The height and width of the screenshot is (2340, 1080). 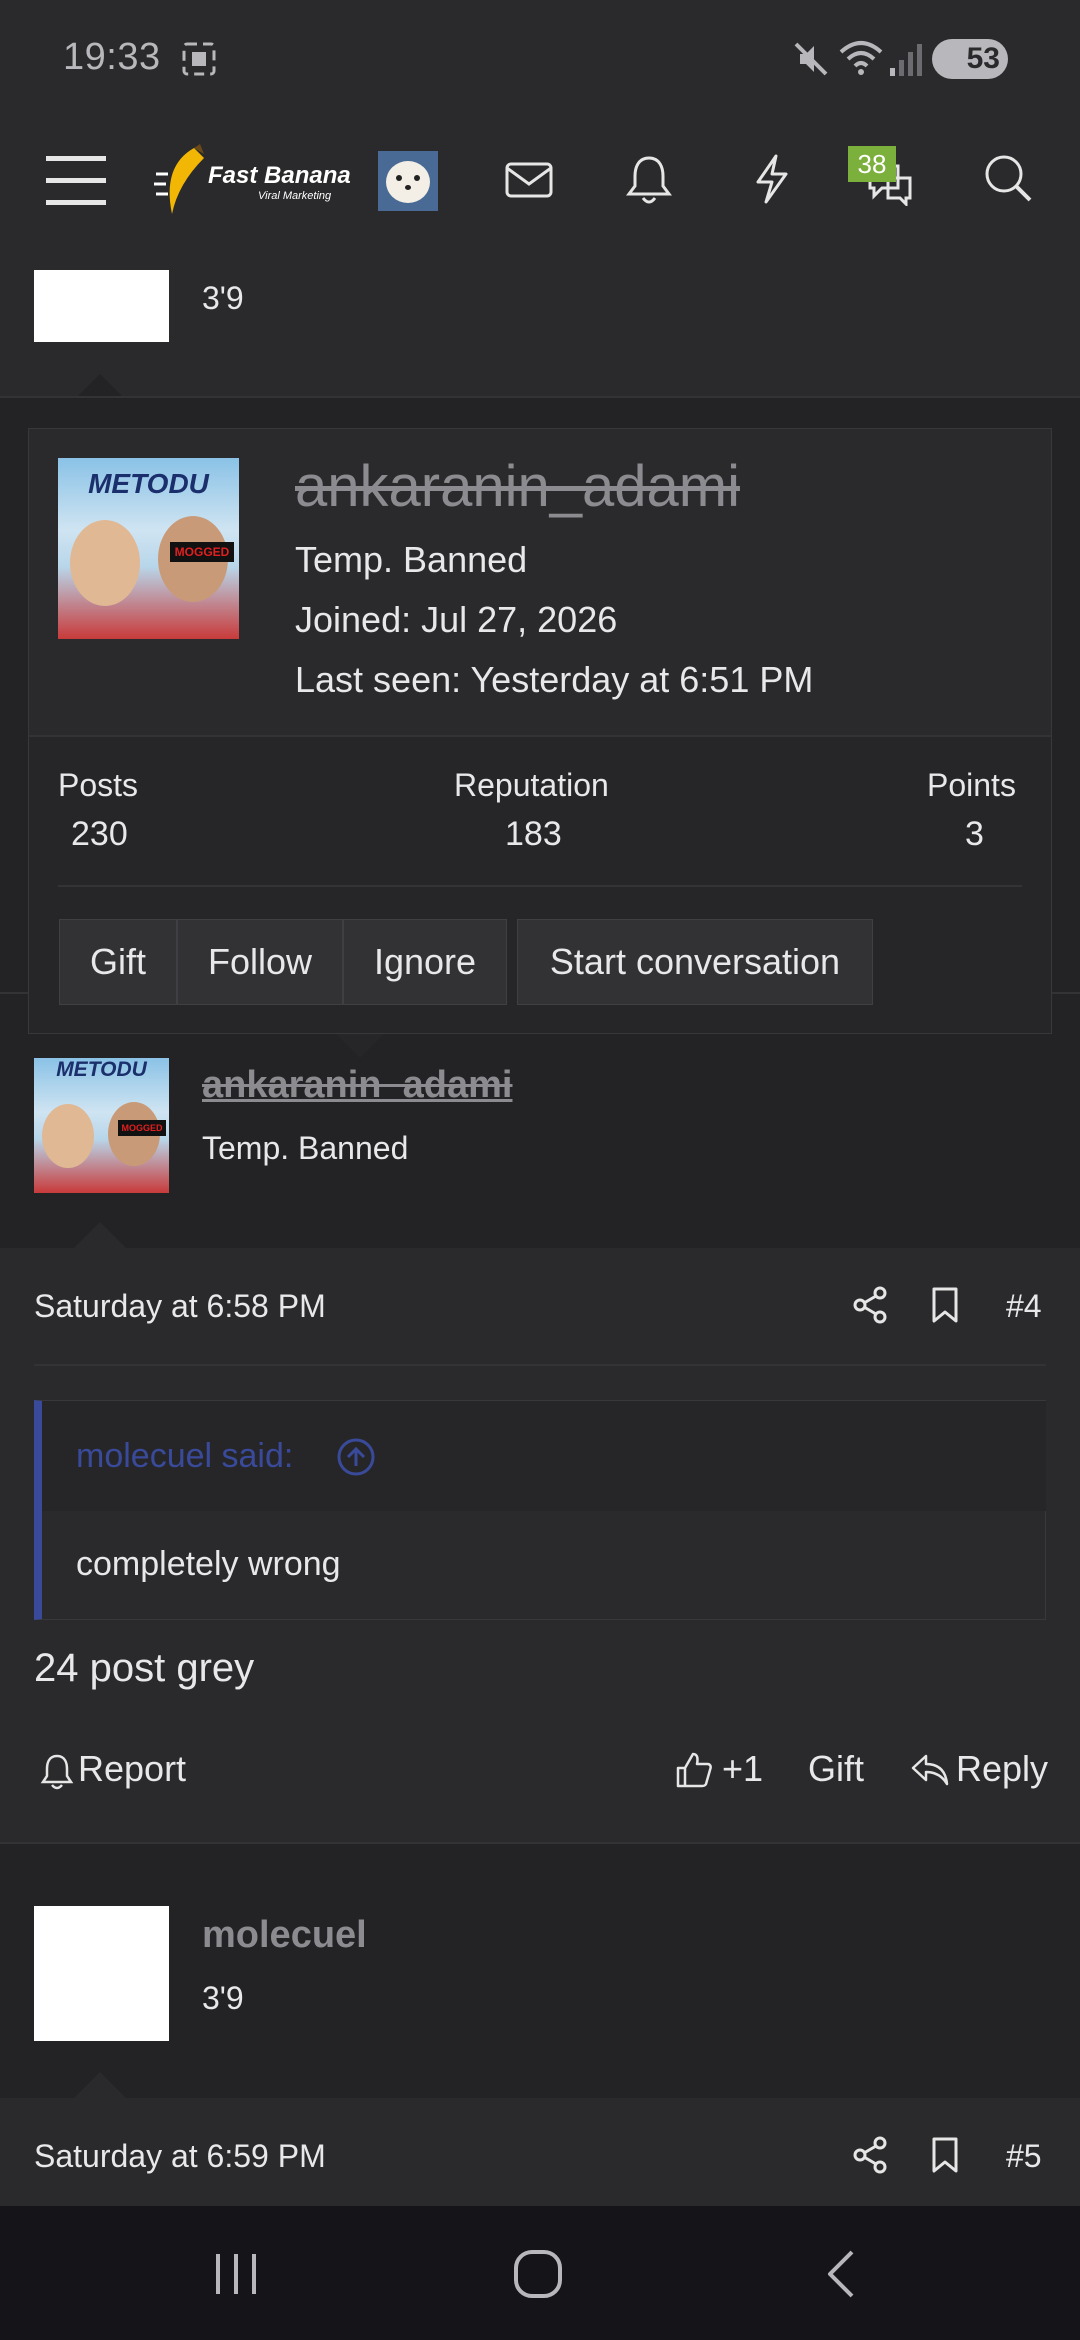 What do you see at coordinates (180, 1306) in the screenshot?
I see `post-date: Saturday at 6:58 PM` at bounding box center [180, 1306].